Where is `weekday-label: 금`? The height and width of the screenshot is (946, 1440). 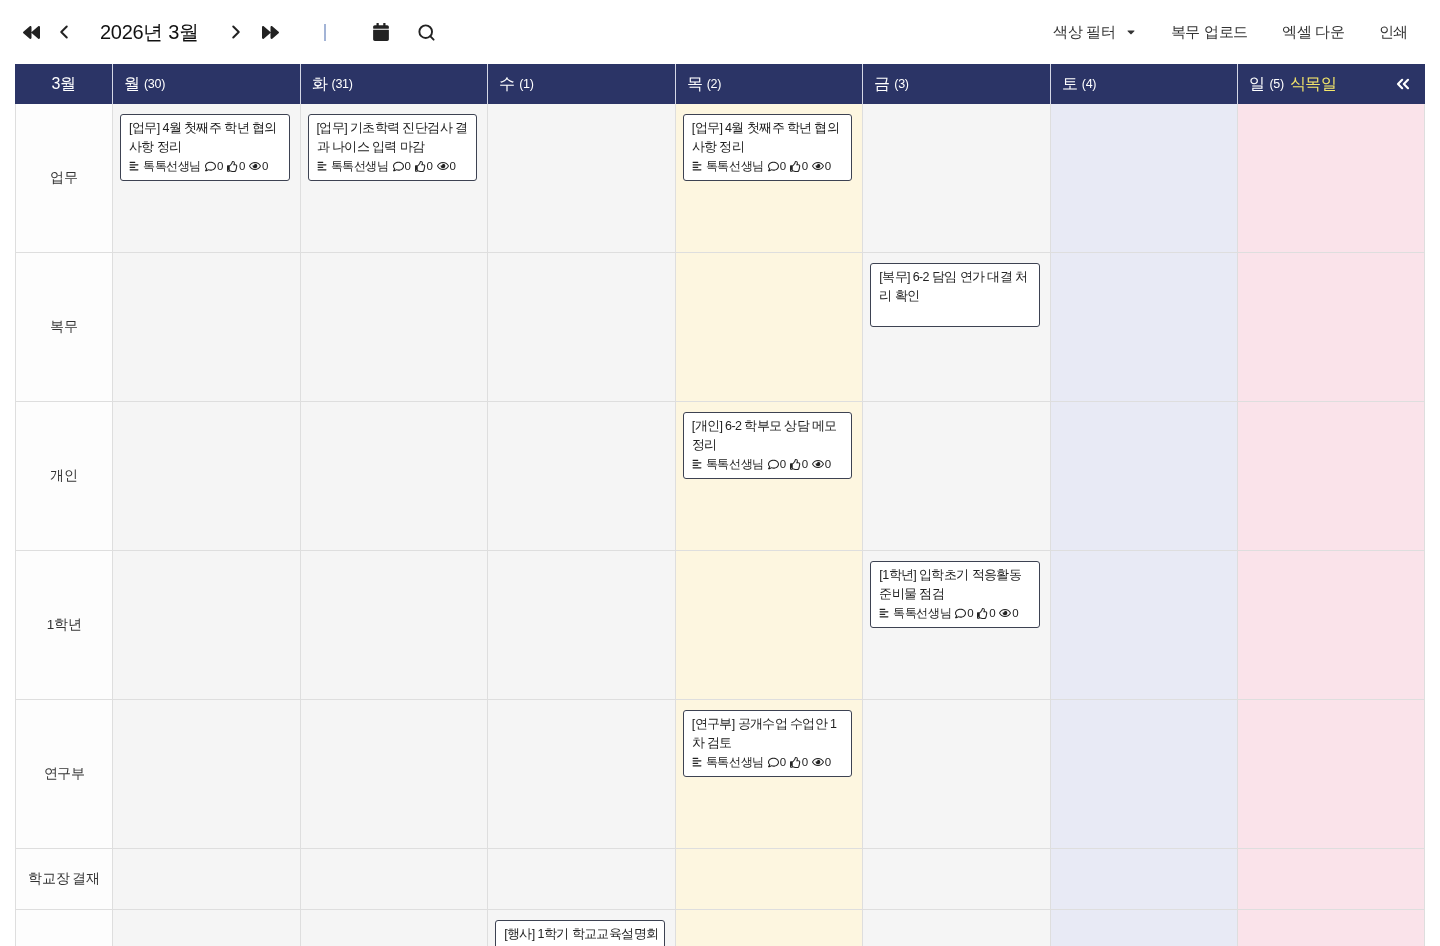 weekday-label: 금 is located at coordinates (882, 83).